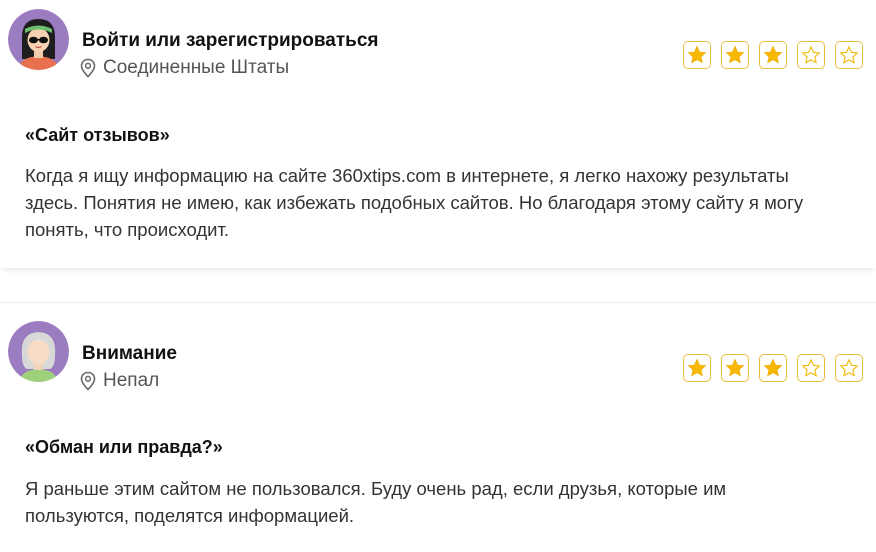 The width and height of the screenshot is (876, 552). Describe the element at coordinates (129, 354) in the screenshot. I see `author-name: Внимание` at that location.